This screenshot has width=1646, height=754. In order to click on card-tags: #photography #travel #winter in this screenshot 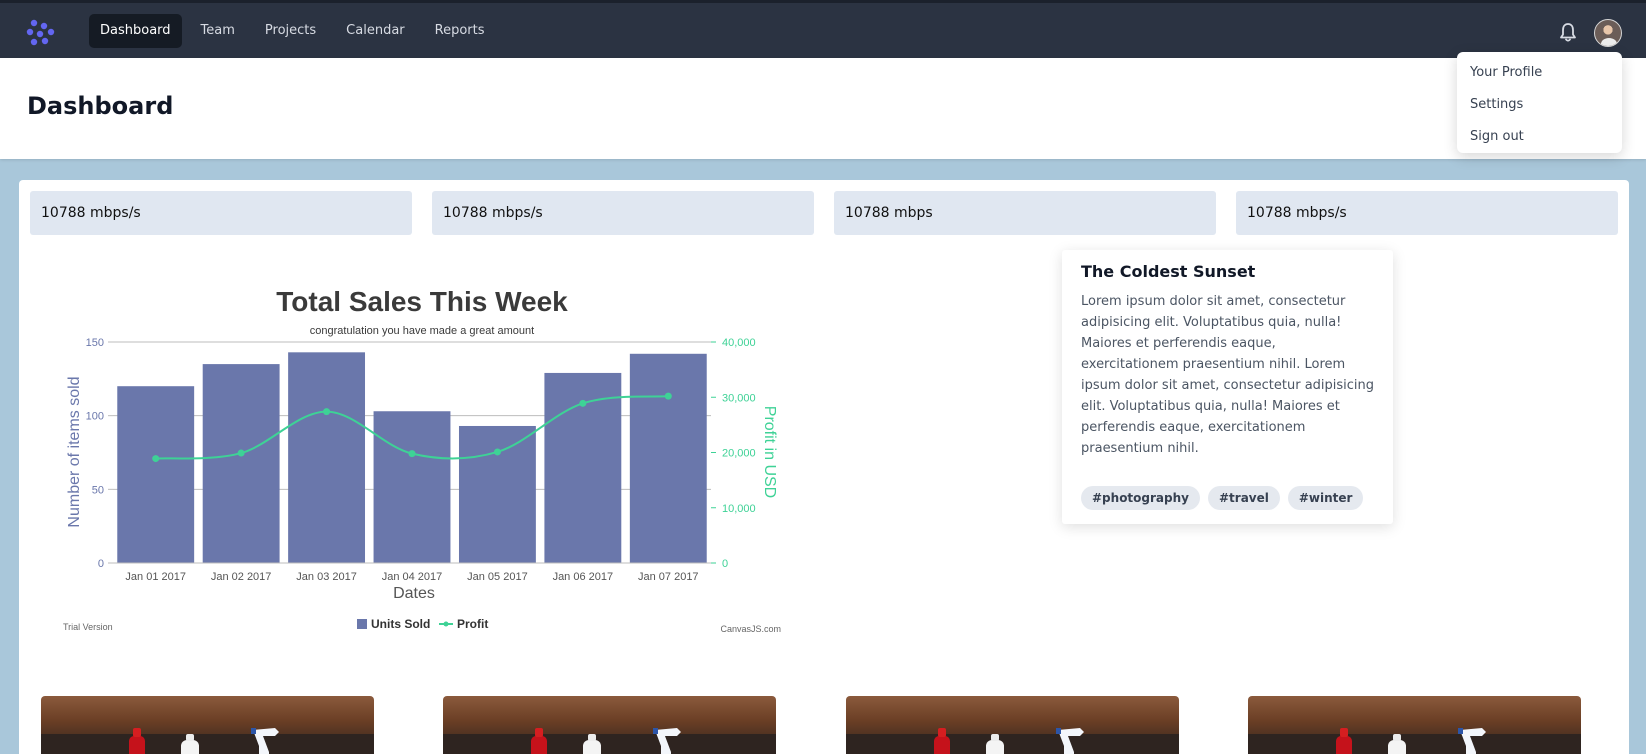, I will do `click(1222, 498)`.